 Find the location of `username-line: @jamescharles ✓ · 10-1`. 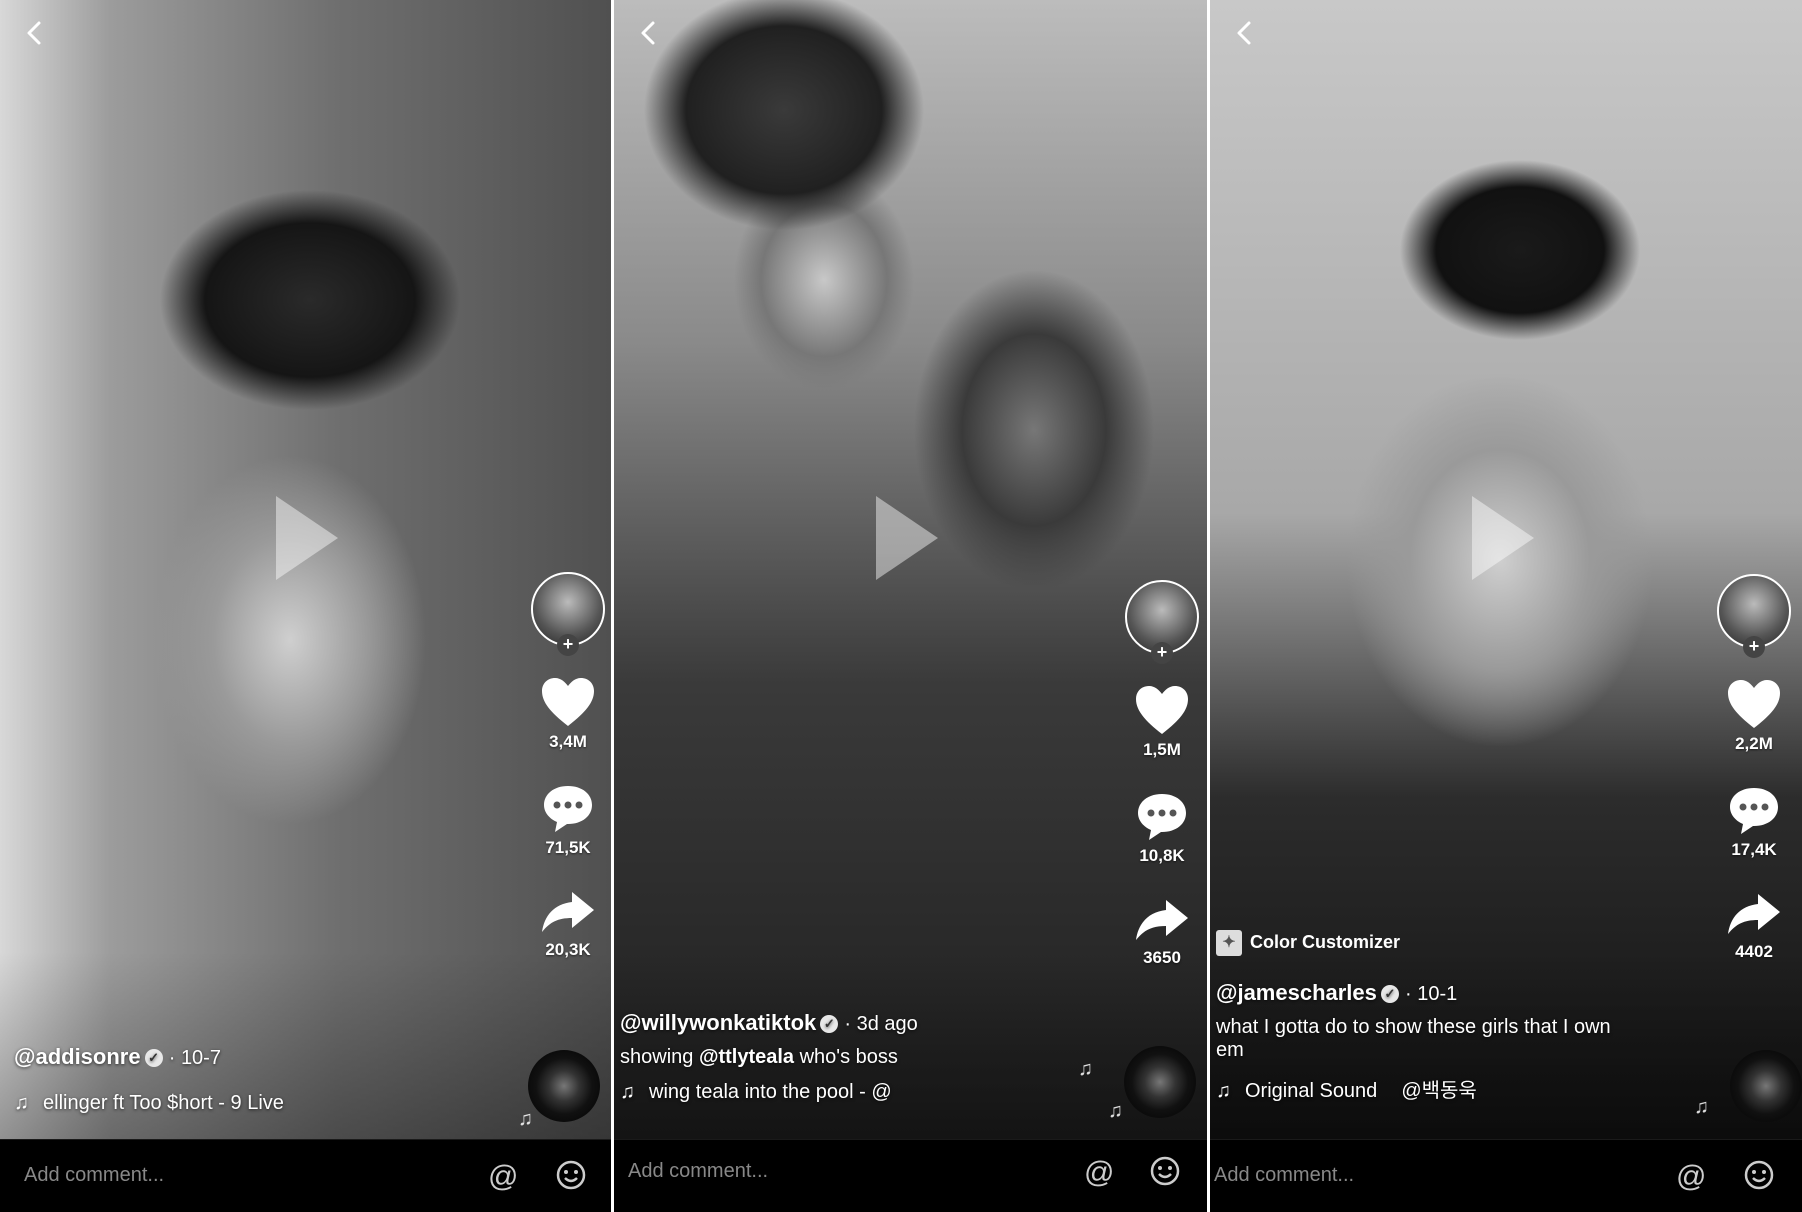

username-line: @jamescharles ✓ · 10-1 is located at coordinates (1413, 993).